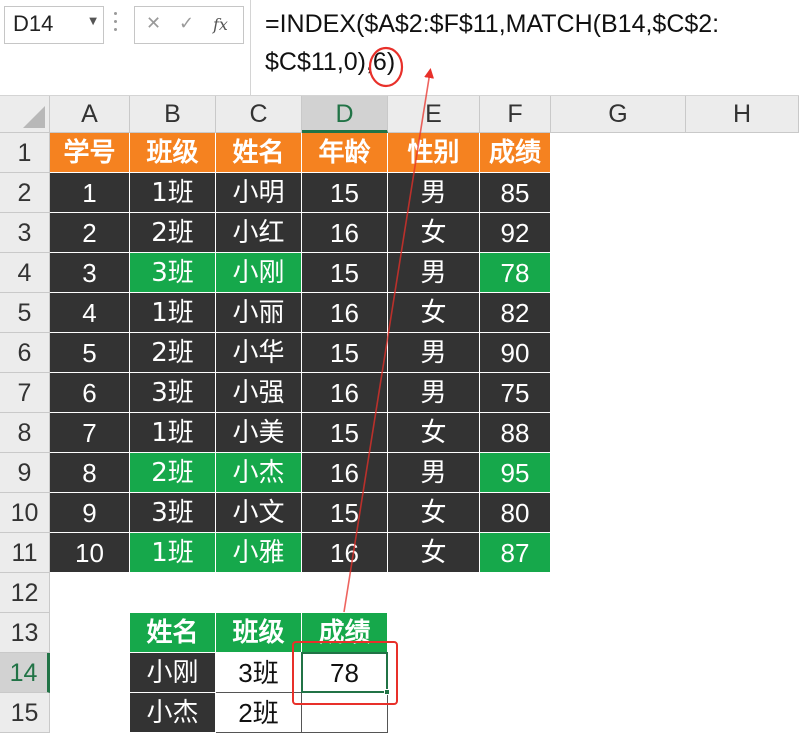 The width and height of the screenshot is (799, 735). I want to click on table-cell: 小红, so click(259, 233).